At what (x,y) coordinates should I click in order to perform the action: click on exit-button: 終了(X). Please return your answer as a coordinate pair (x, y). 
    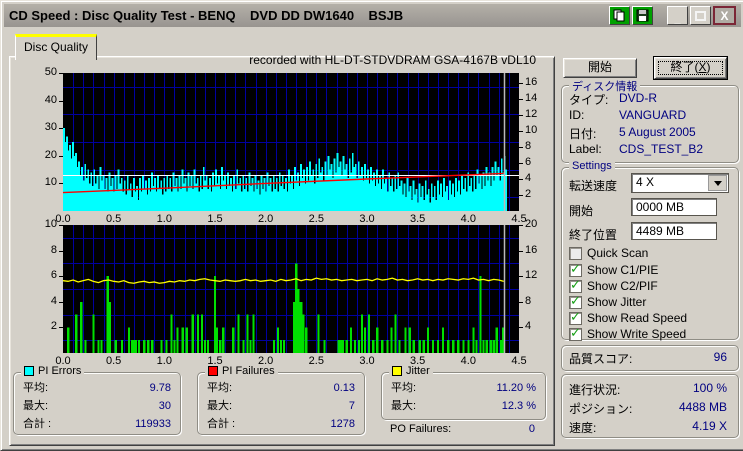
    Looking at the image, I should click on (690, 68).